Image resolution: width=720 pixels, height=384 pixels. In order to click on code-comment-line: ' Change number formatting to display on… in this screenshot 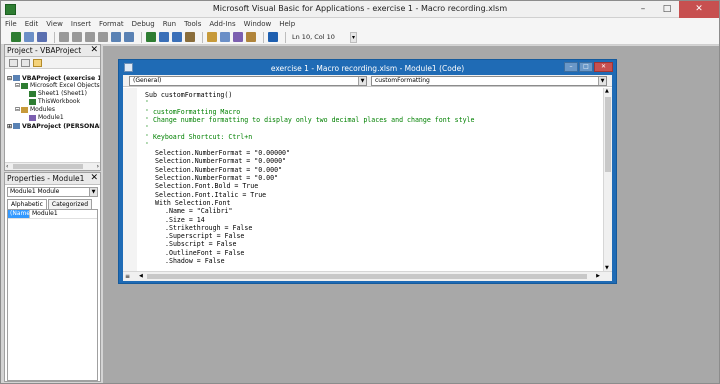, I will do `click(310, 120)`.